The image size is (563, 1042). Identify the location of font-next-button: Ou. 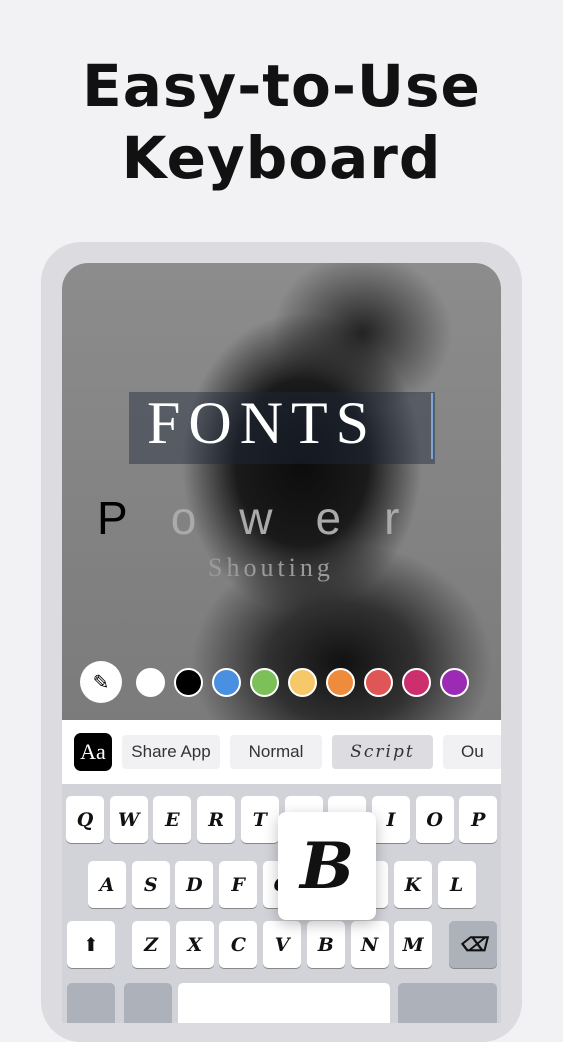
(472, 752).